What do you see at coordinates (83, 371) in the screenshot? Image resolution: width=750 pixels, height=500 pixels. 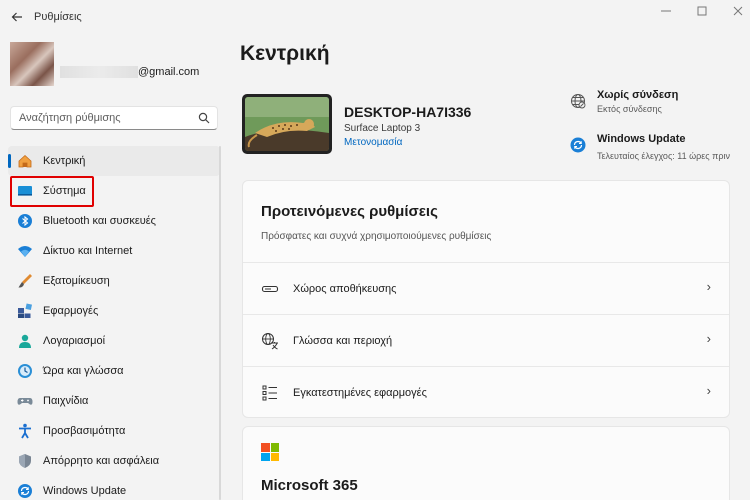 I see `sidebar-item-label: Ώρα και γλώσσα` at bounding box center [83, 371].